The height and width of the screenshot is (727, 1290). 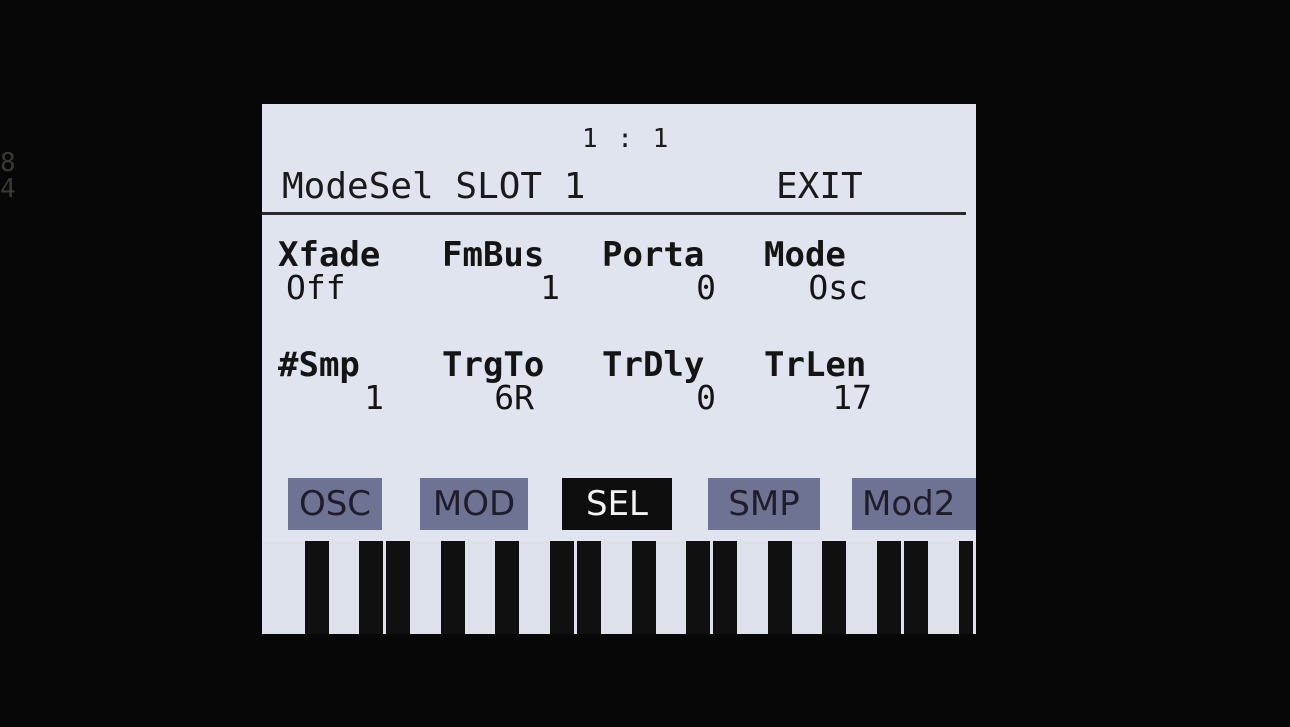 I want to click on param-name: TrgTo, so click(x=493, y=365).